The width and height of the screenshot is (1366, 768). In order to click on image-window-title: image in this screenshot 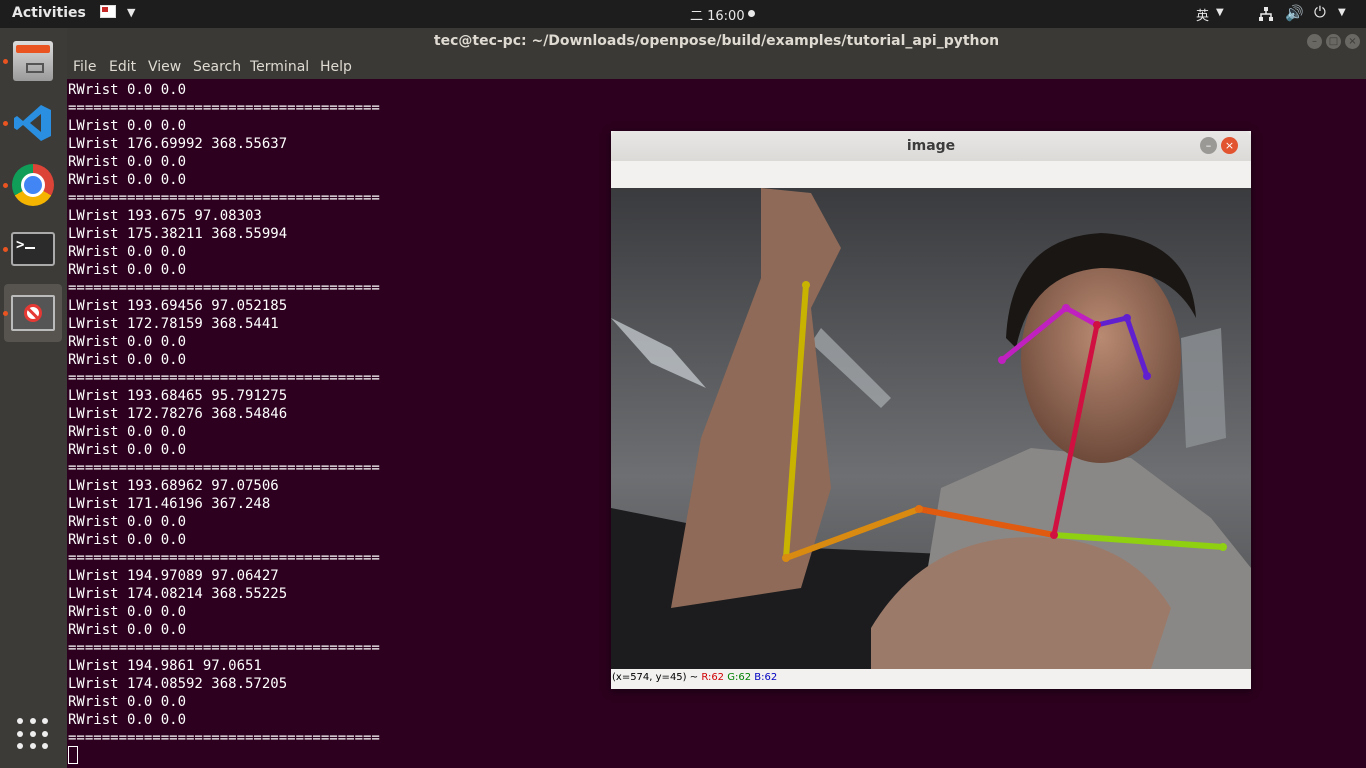, I will do `click(931, 146)`.